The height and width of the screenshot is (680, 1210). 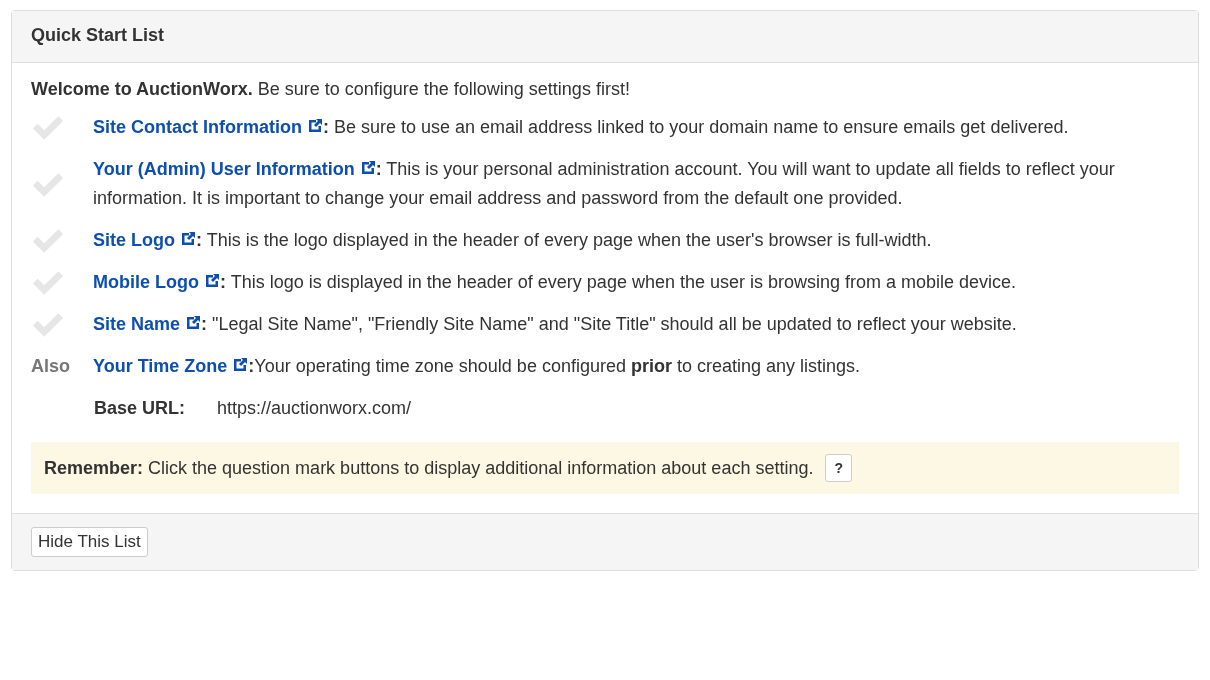 I want to click on setting-link: Site Contact Information, so click(x=208, y=127).